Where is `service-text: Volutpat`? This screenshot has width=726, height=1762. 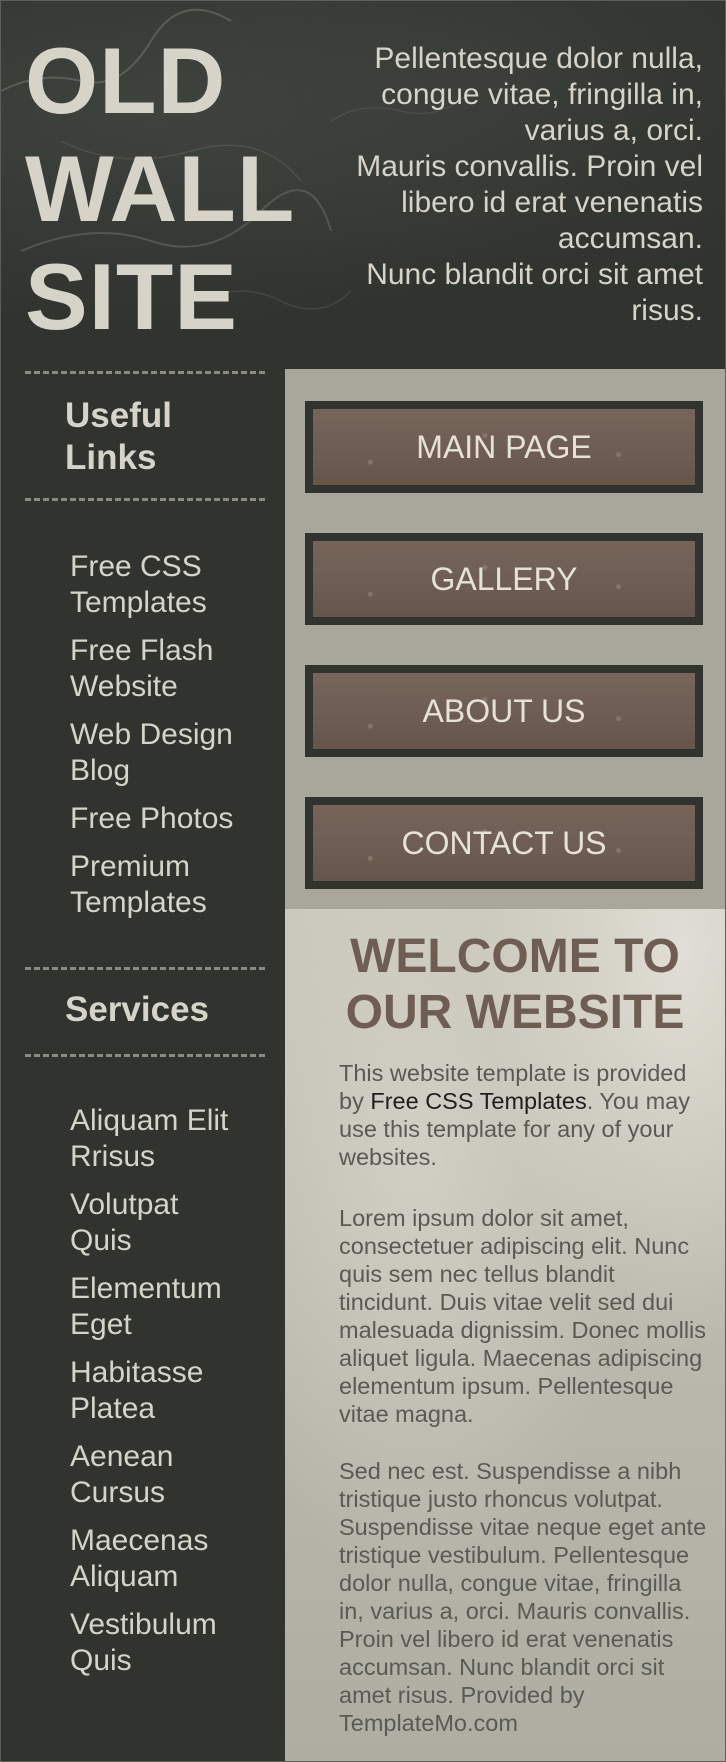
service-text: Volutpat is located at coordinates (124, 1204).